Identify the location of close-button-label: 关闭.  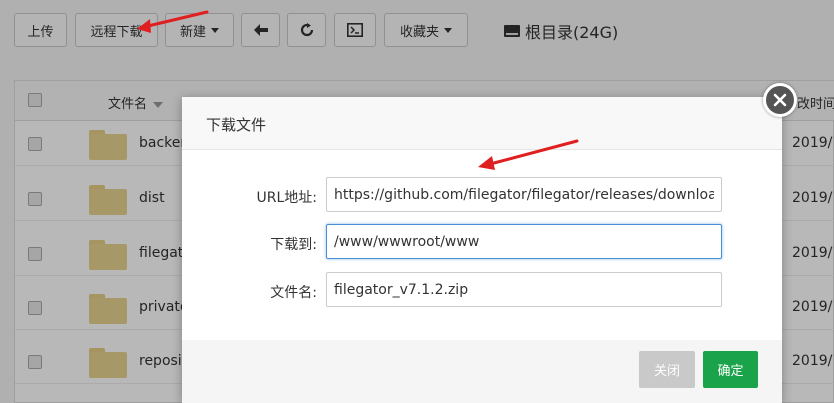
(666, 371).